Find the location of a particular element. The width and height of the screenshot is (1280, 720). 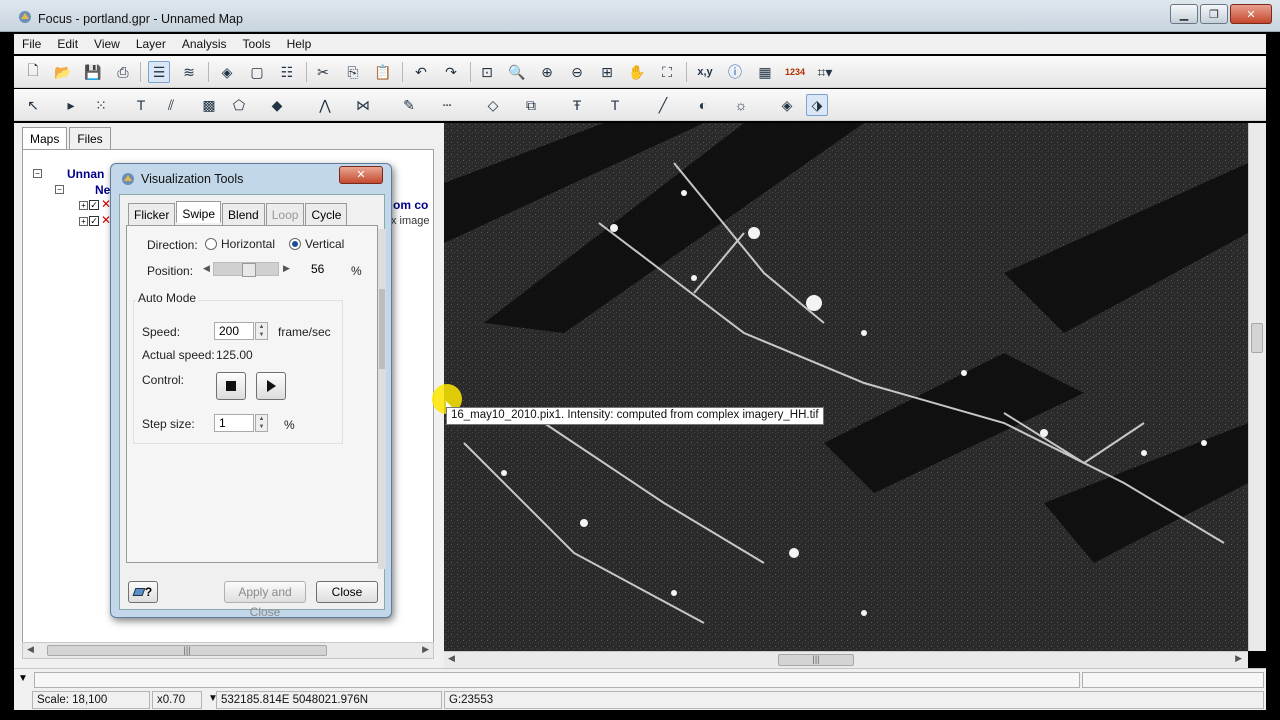

minimize-button: ▁ is located at coordinates (1184, 14).